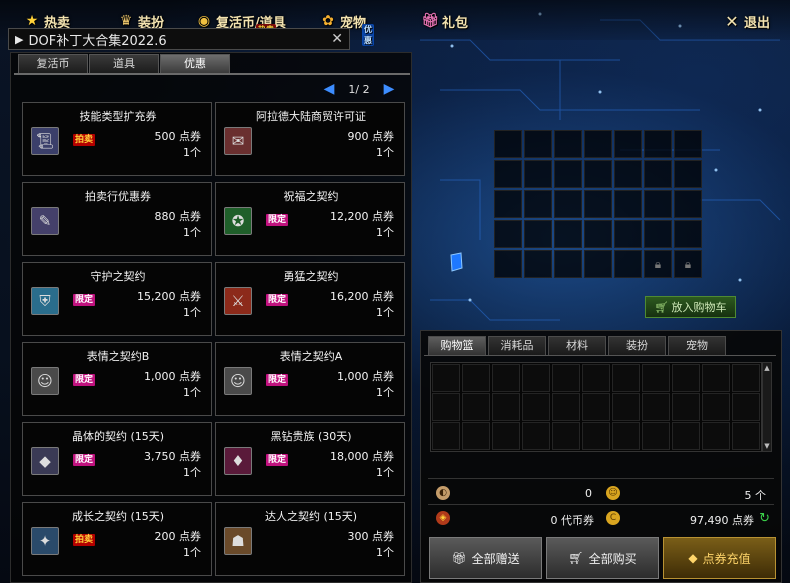 The width and height of the screenshot is (790, 583). What do you see at coordinates (764, 518) in the screenshot?
I see `refresh-icon: ↻` at bounding box center [764, 518].